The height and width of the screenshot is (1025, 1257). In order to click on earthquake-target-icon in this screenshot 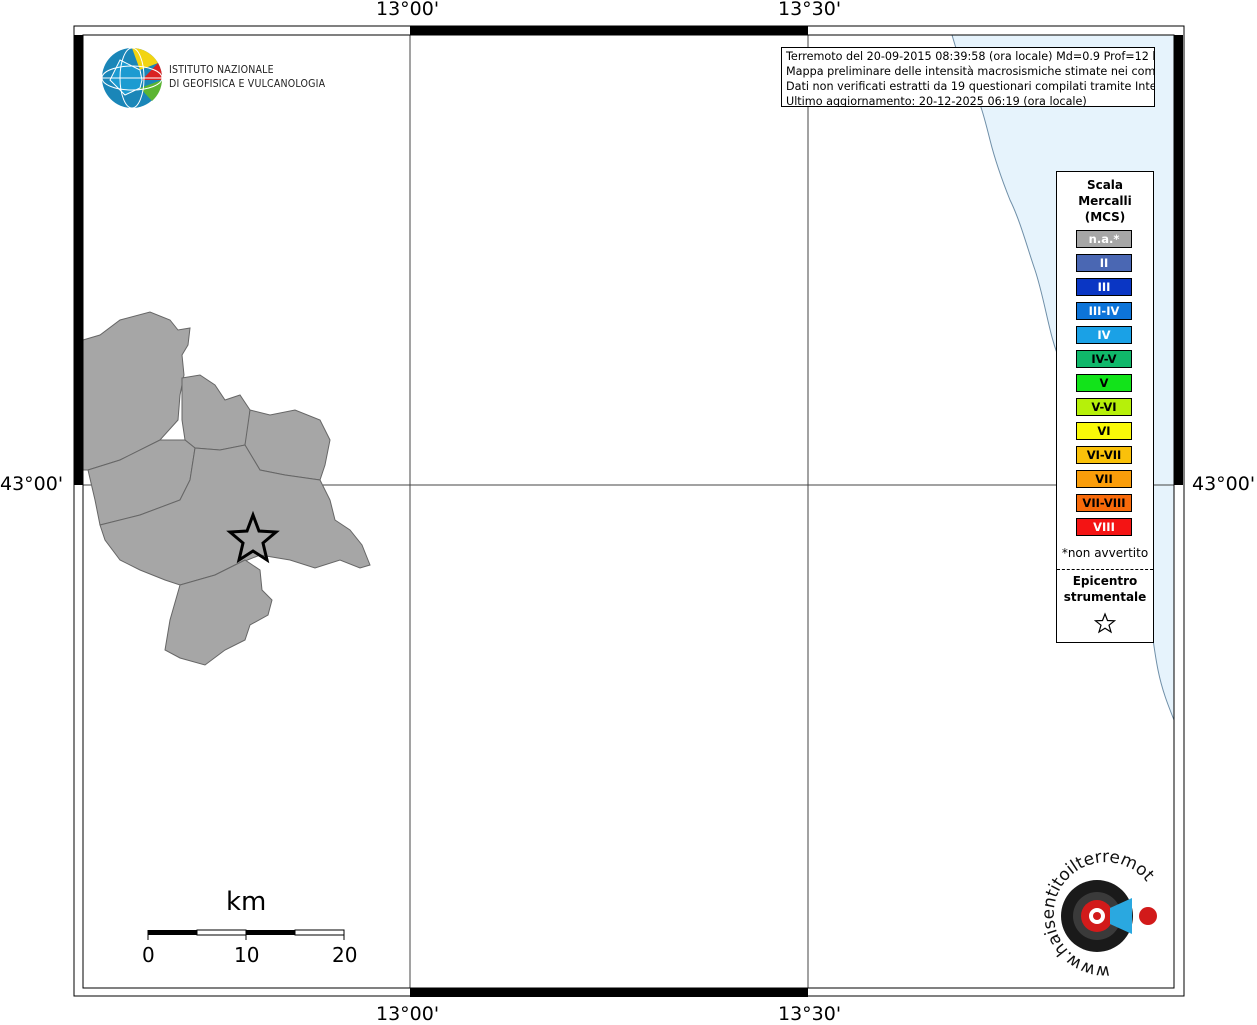, I will do `click(1109, 916)`.